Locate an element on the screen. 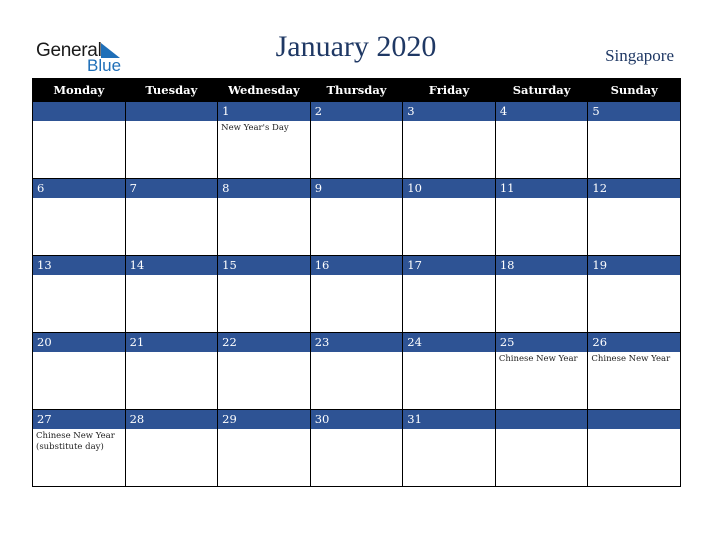  day-cell: 17 is located at coordinates (449, 294).